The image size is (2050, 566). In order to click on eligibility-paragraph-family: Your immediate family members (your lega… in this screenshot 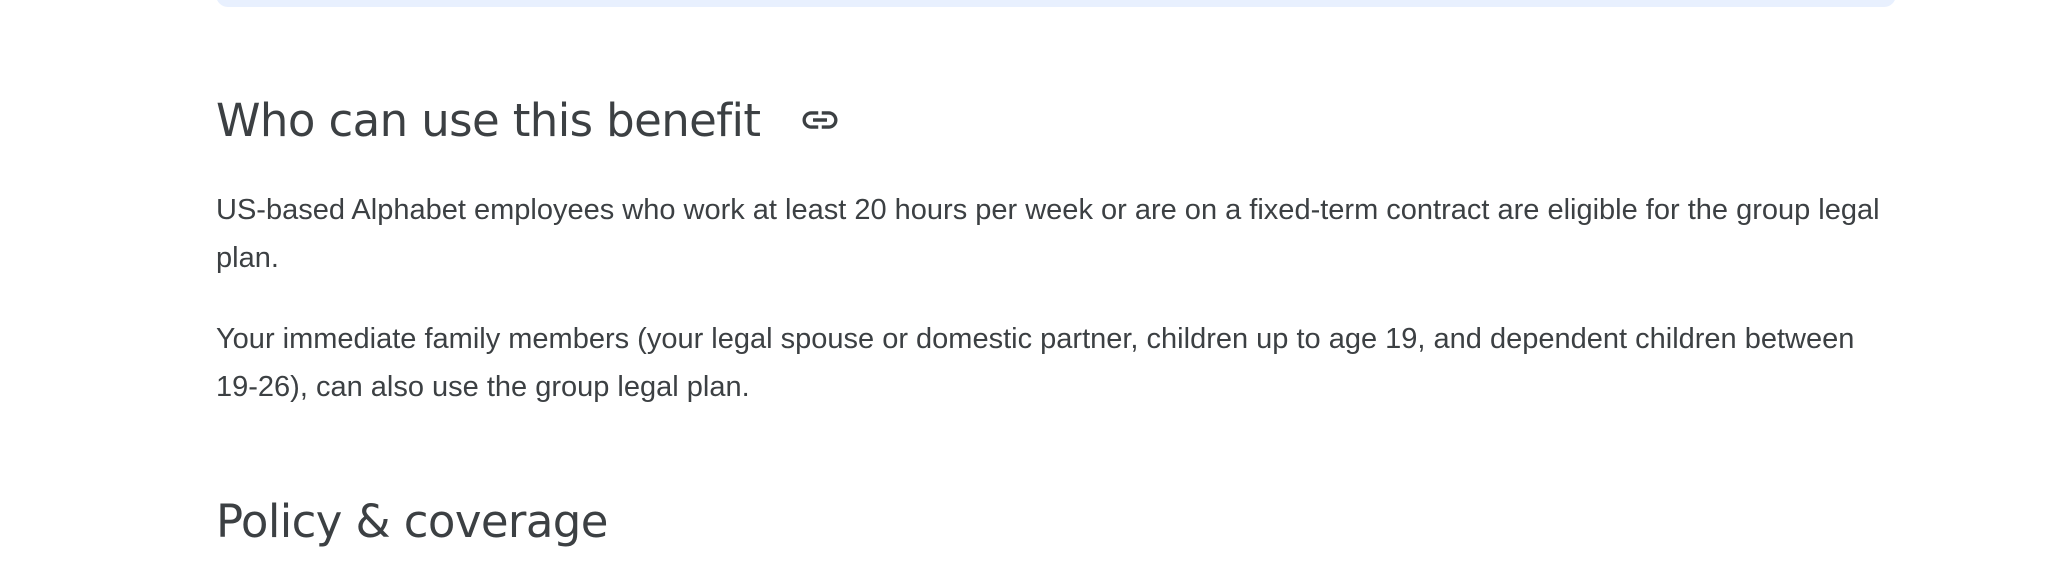, I will do `click(1035, 363)`.